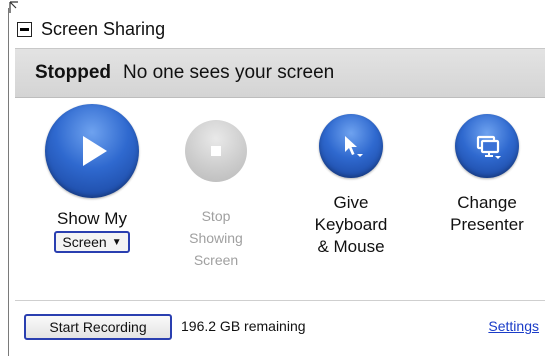  Describe the element at coordinates (351, 246) in the screenshot. I see `give-label-line-3: & Mouse` at that location.